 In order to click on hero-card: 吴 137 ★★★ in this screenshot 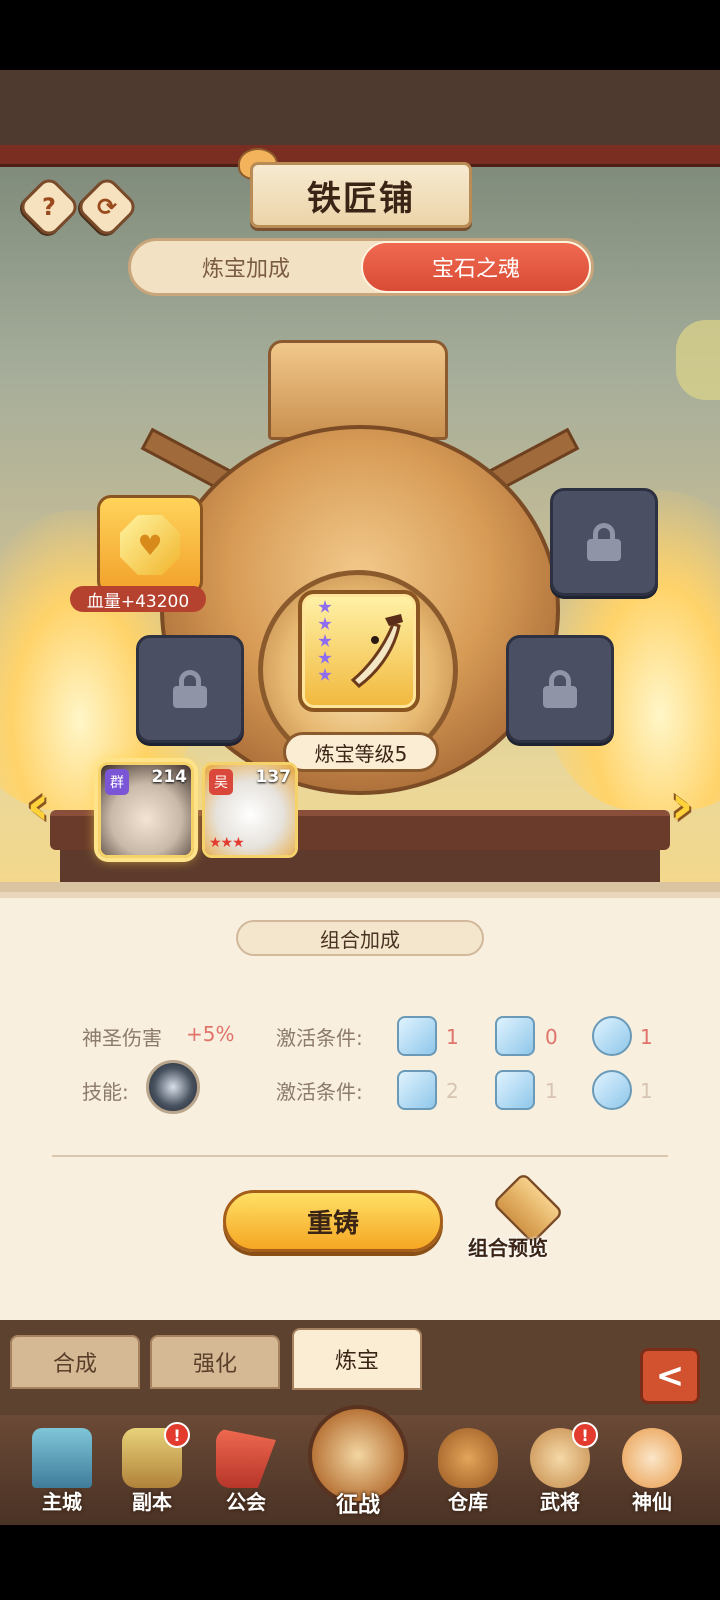, I will do `click(250, 810)`.